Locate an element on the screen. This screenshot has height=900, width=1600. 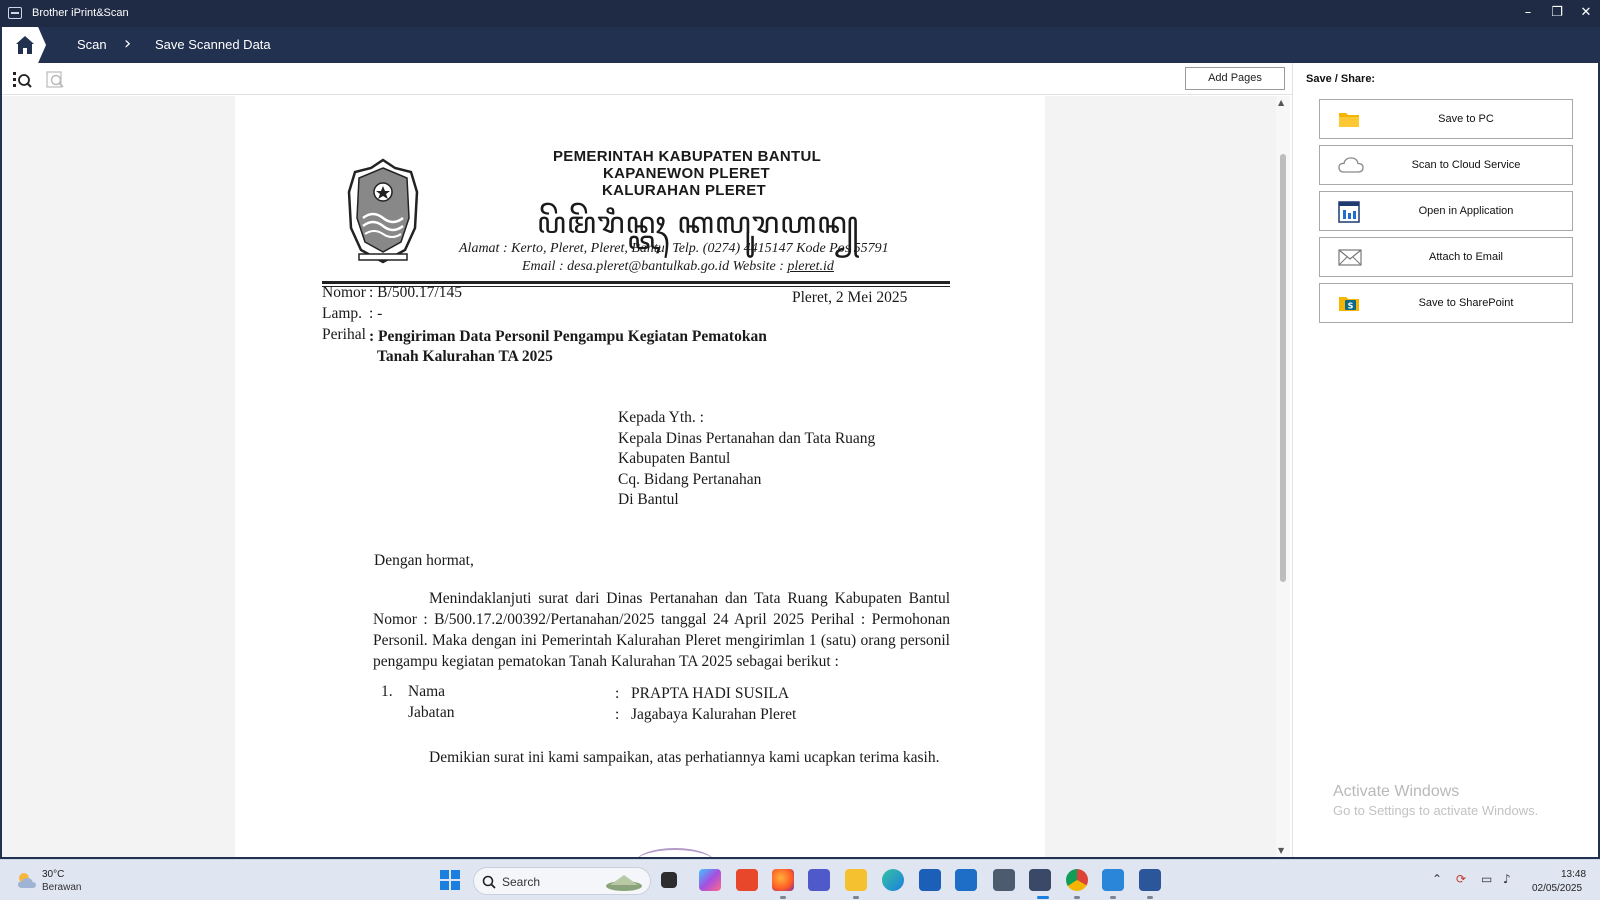
store-icon is located at coordinates (930, 880).